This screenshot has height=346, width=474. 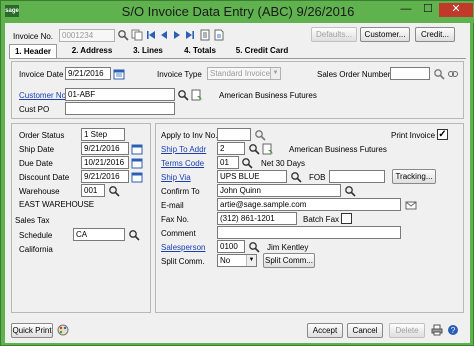 I want to click on split-comm-select: No ▼, so click(x=237, y=260).